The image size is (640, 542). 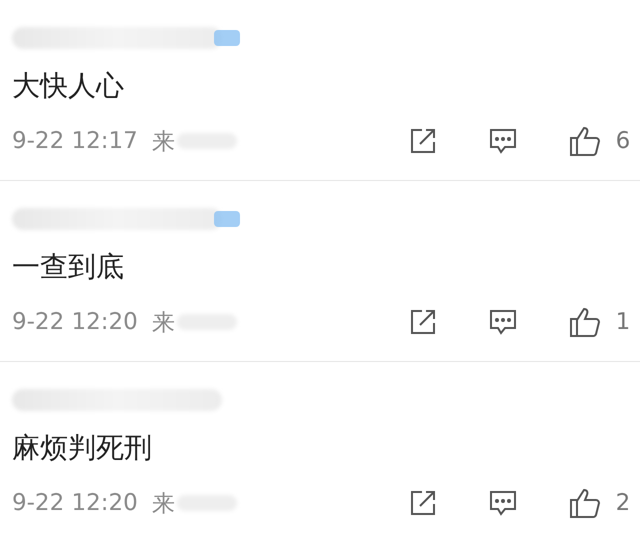 What do you see at coordinates (68, 86) in the screenshot?
I see `comment-text: 大快人心` at bounding box center [68, 86].